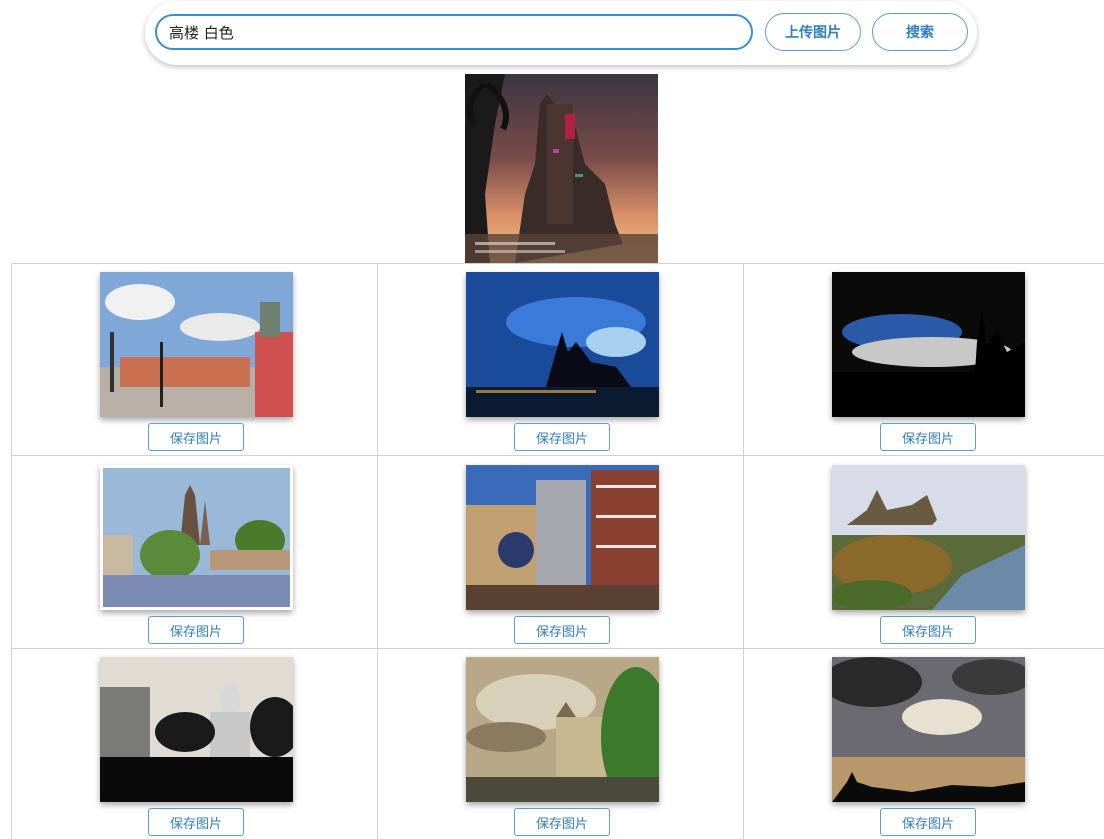 This screenshot has height=839, width=1104. Describe the element at coordinates (813, 32) in the screenshot. I see `upload-image-button: 上传图片` at that location.